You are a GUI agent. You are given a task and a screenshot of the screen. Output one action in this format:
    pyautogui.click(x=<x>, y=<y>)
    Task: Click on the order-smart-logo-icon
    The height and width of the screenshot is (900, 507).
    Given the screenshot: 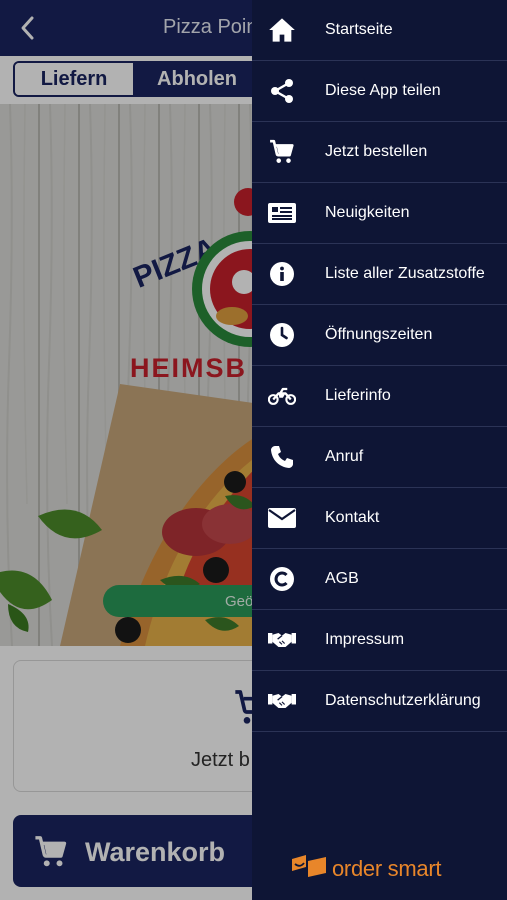 What is the action you would take?
    pyautogui.click(x=309, y=868)
    